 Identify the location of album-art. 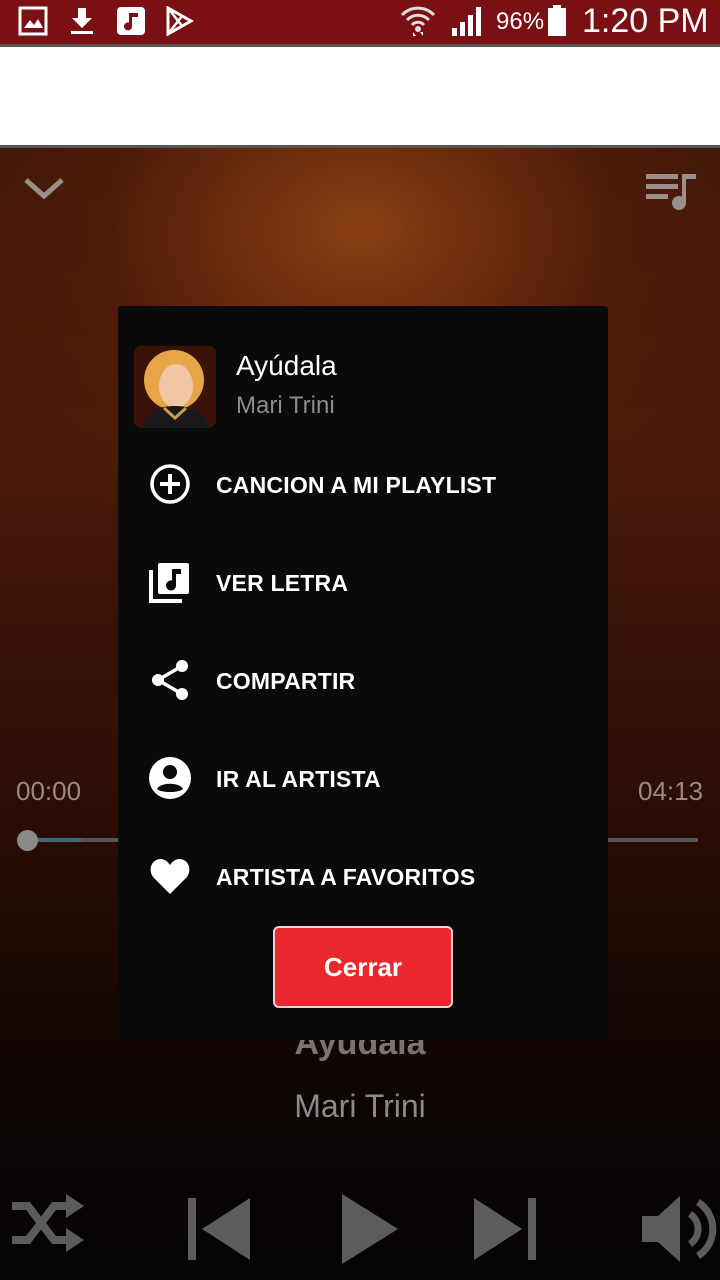
(175, 387).